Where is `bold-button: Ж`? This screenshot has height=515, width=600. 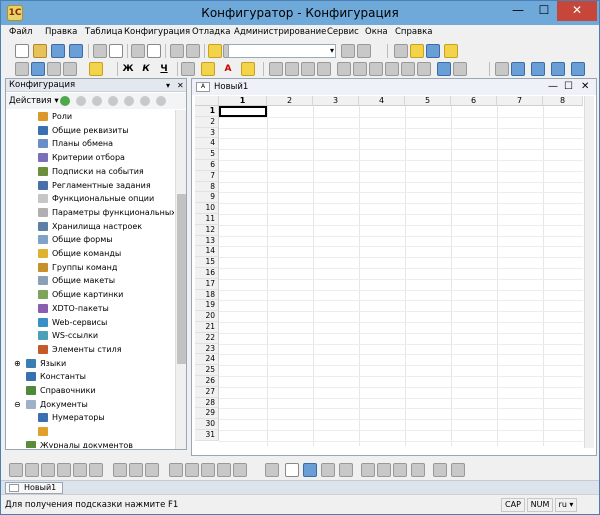 bold-button: Ж is located at coordinates (128, 69).